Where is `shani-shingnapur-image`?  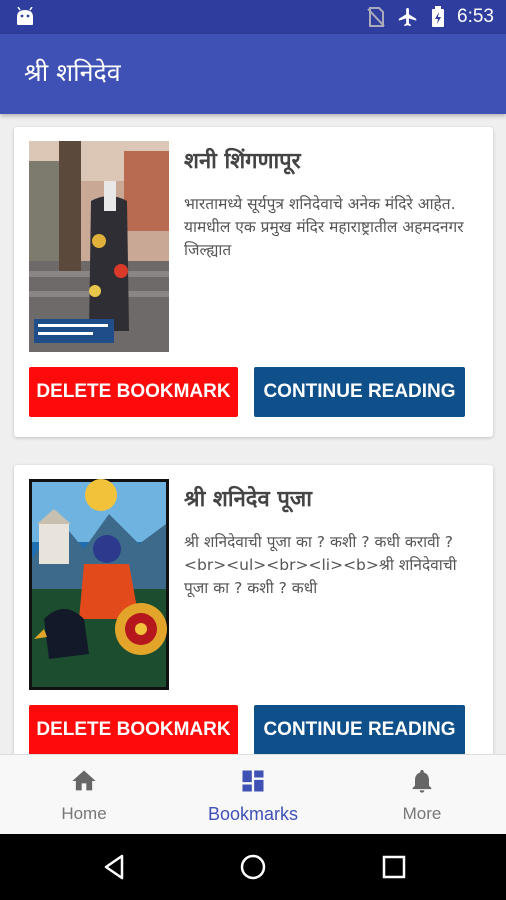
shani-shingnapur-image is located at coordinates (99, 246).